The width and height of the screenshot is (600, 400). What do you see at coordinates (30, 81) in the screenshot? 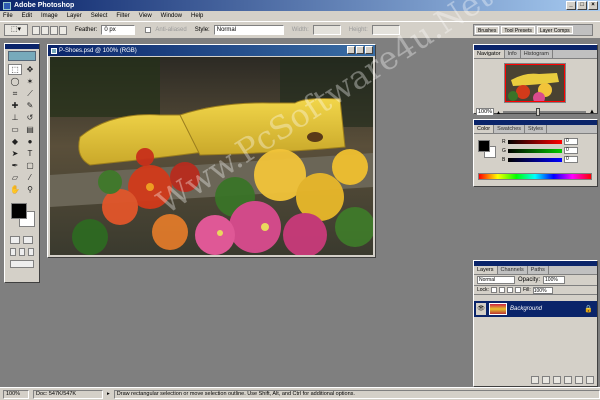
I see `magic-wand-tool-icon: ✶` at bounding box center [30, 81].